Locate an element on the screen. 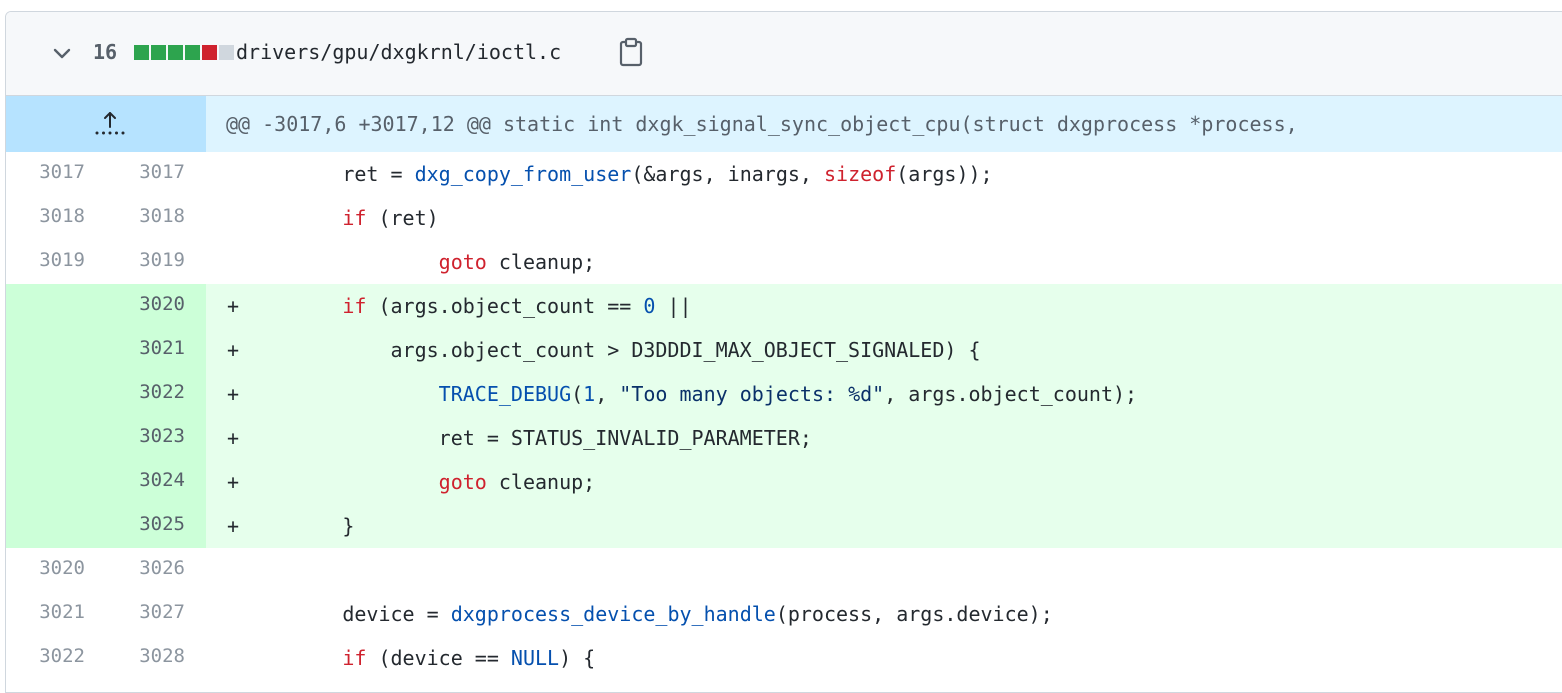 This screenshot has height=693, width=1562. added-line: 3020 + if (args.object_count == 0 || is located at coordinates (784, 306).